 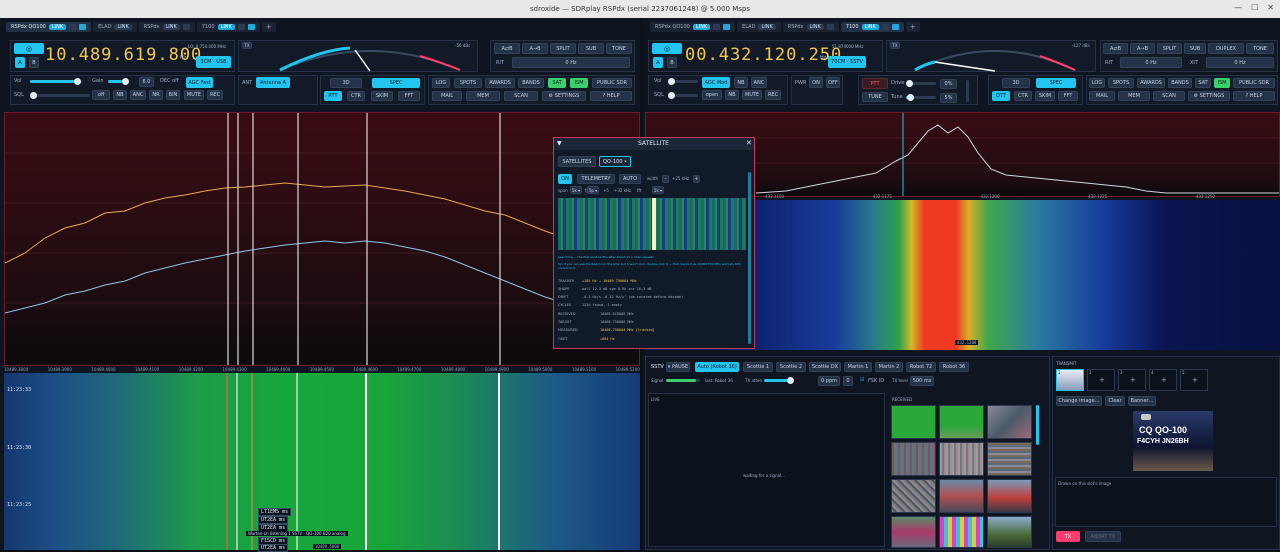 I want to click on sstv-abort-tx-button: ABORT TX, so click(x=1103, y=536).